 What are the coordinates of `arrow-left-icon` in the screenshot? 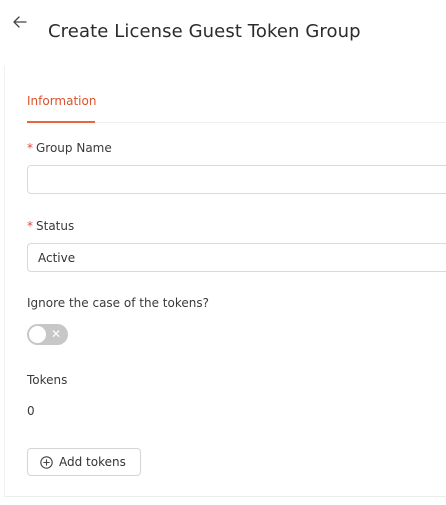 It's located at (20, 22).